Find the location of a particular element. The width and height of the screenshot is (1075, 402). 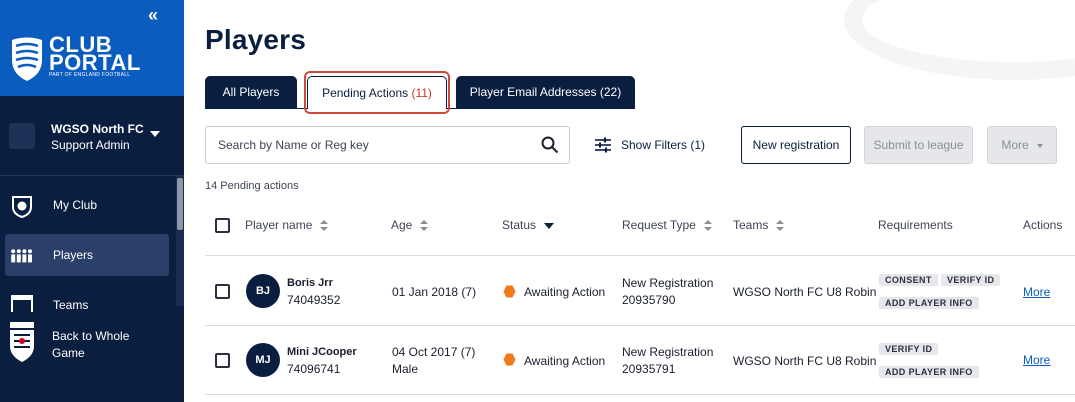

column-label: Request Type is located at coordinates (659, 225).